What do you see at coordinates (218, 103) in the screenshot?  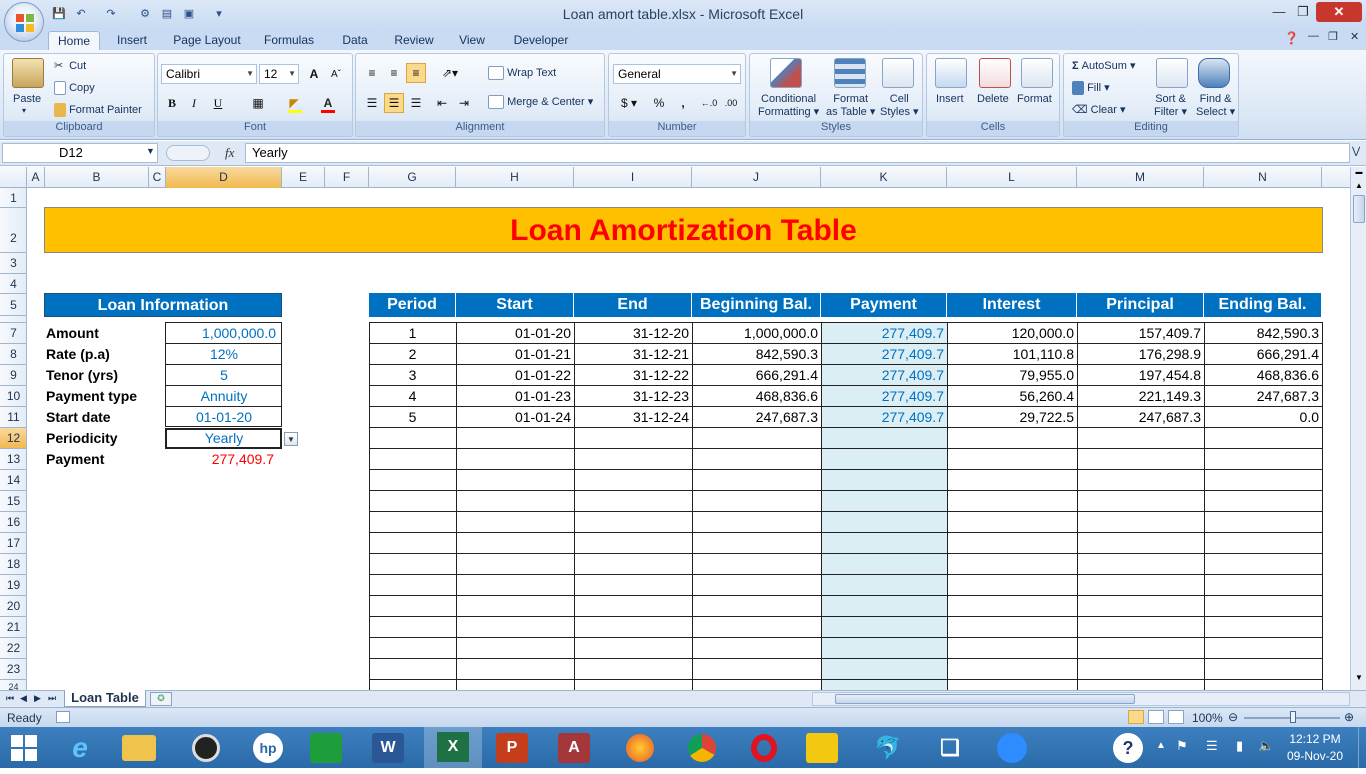 I see `underline-button: U` at bounding box center [218, 103].